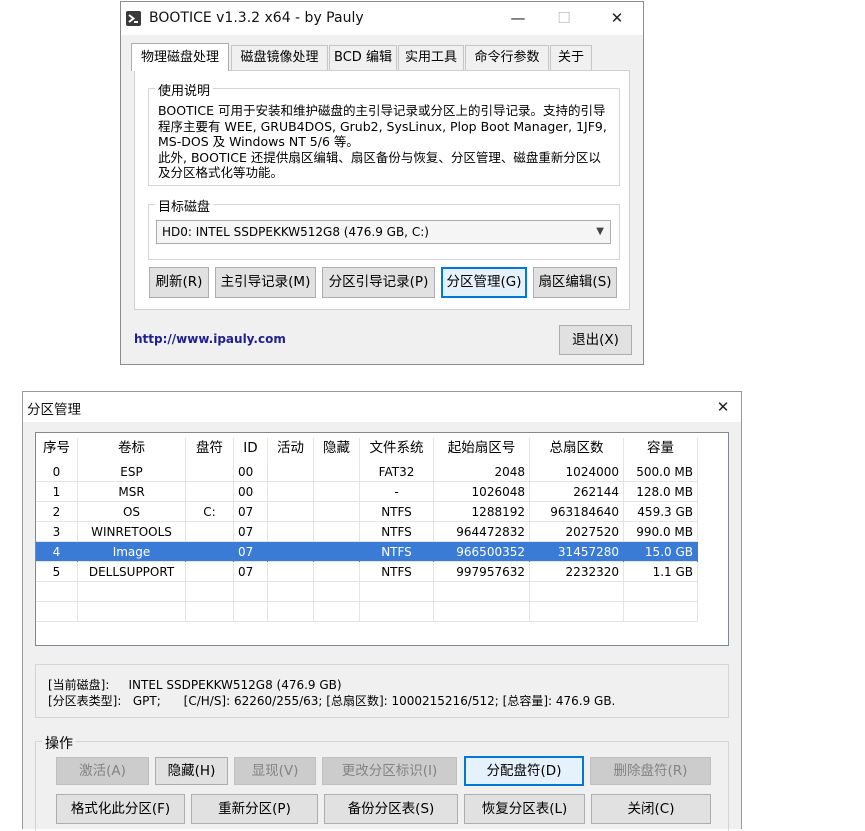  What do you see at coordinates (132, 450) in the screenshot?
I see `col-label: 卷标` at bounding box center [132, 450].